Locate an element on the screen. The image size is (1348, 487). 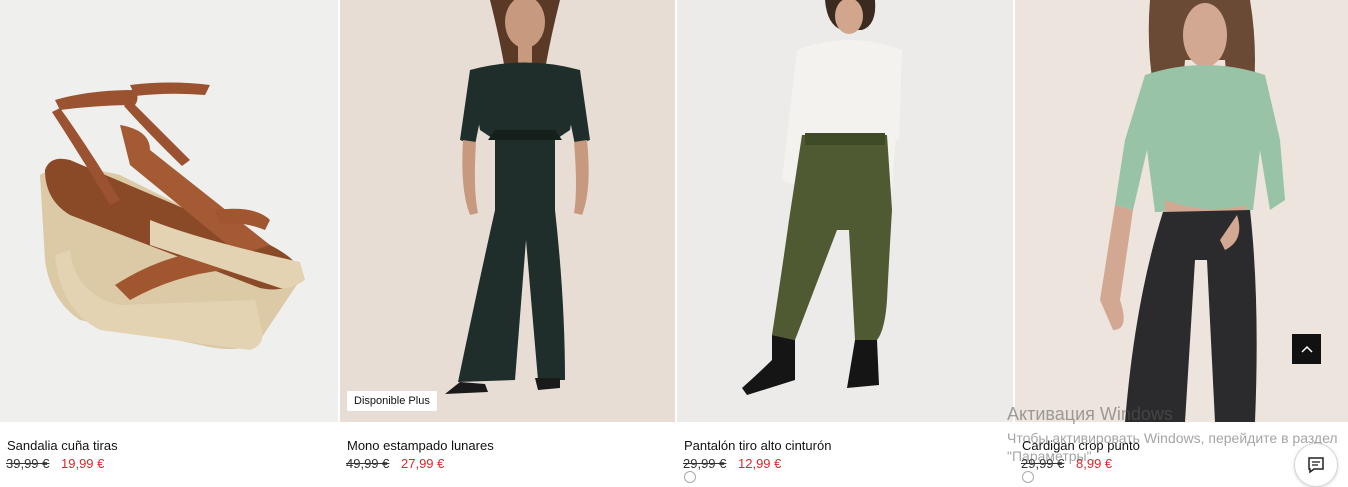
product-name: Pantalón tiro alto cinturón is located at coordinates (757, 445).